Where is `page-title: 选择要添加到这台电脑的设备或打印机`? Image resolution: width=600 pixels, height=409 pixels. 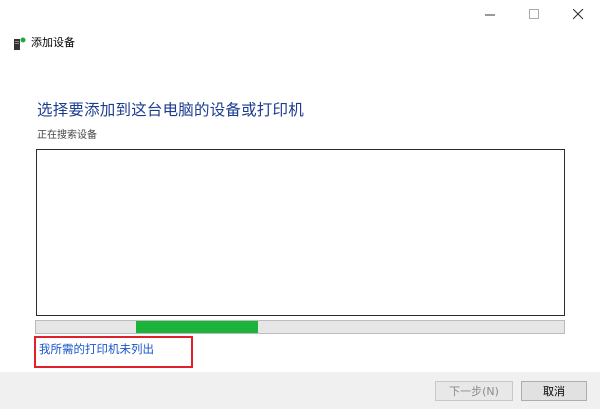
page-title: 选择要添加到这台电脑的设备或打印机 is located at coordinates (170, 110).